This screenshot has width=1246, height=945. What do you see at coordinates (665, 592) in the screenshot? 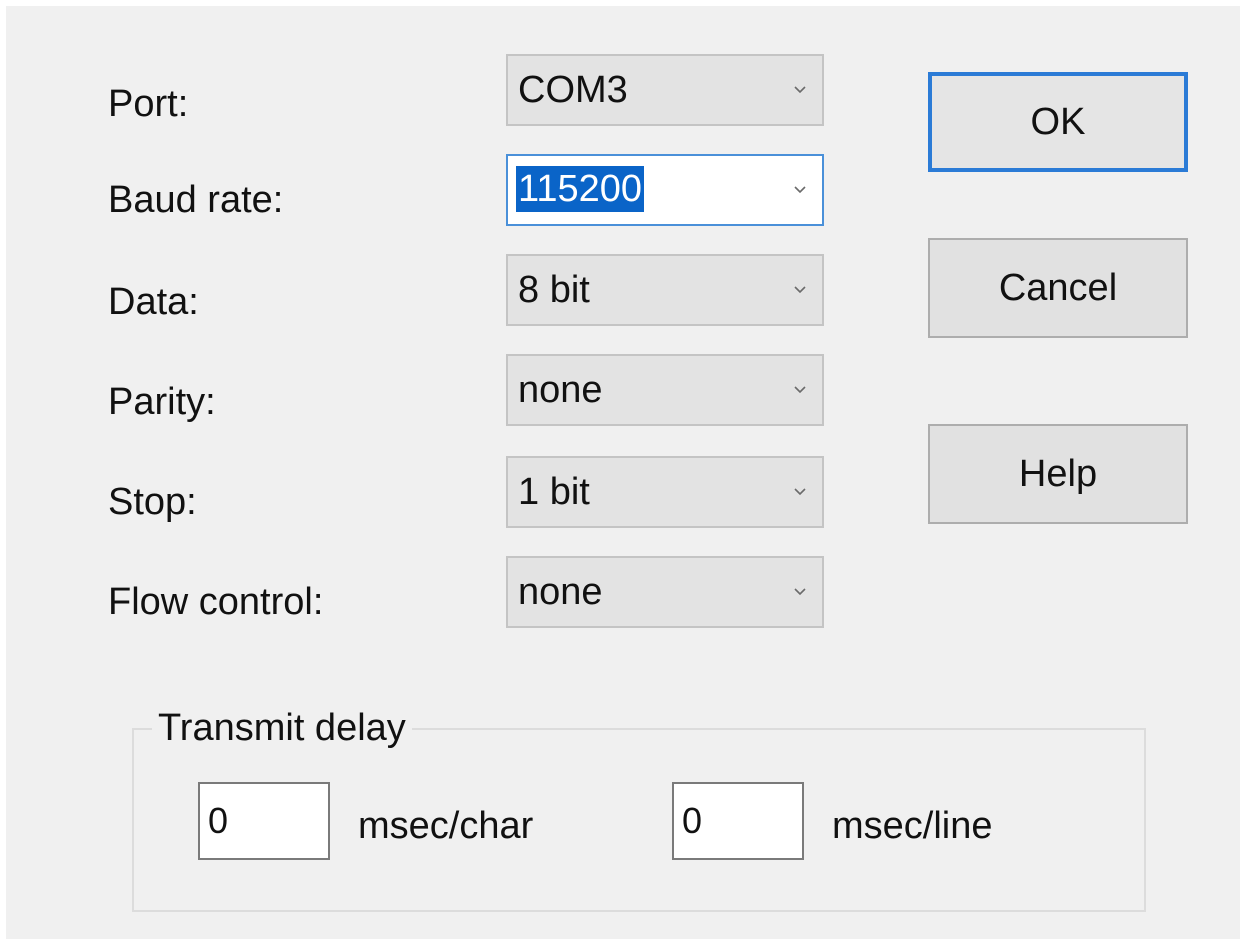
I see `flow-control-select: none` at bounding box center [665, 592].